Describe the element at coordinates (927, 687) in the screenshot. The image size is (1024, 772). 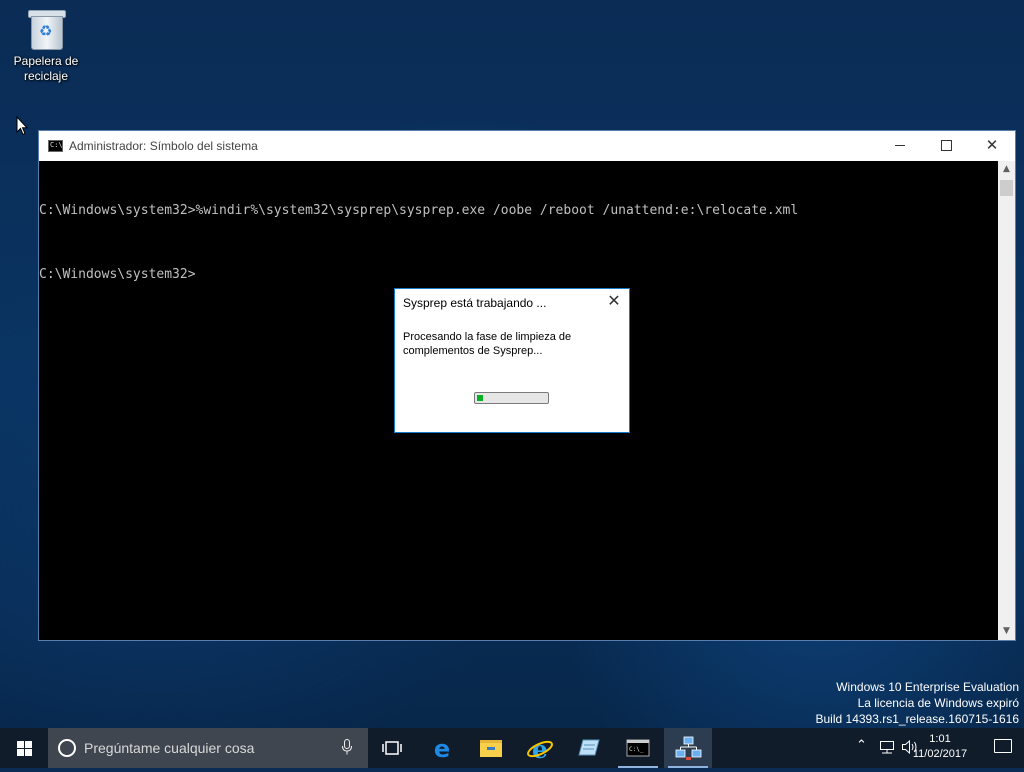
I see `watermark-edition: Windows 10 Enterprise Evaluation` at that location.